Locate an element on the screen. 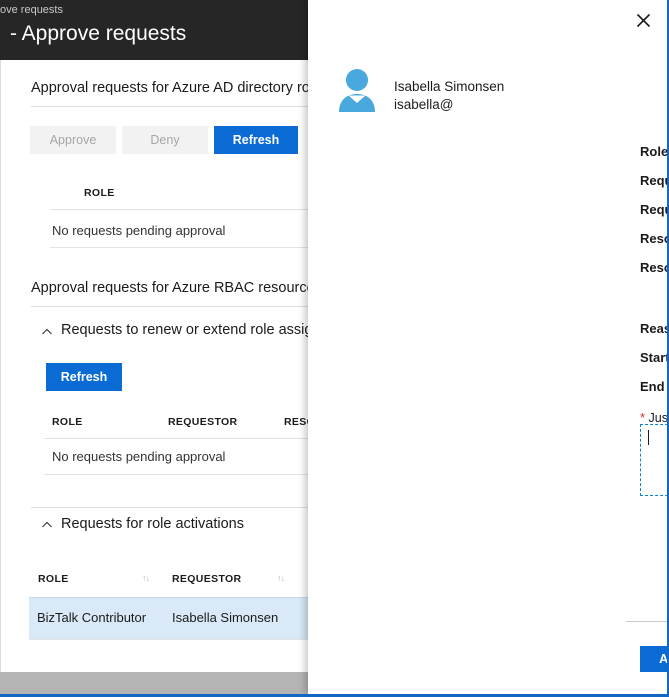 This screenshot has height=697, width=669. detail-label-resource: Resource is located at coordinates (654, 238).